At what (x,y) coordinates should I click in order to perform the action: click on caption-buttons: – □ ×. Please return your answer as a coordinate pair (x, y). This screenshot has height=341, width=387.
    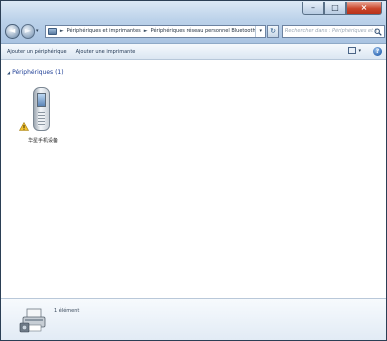
    Looking at the image, I should click on (342, 9).